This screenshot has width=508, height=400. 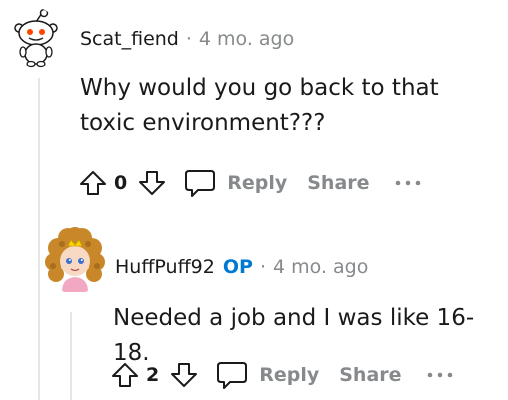 I want to click on comment-actions: 2 Reply Share, so click(x=282, y=375).